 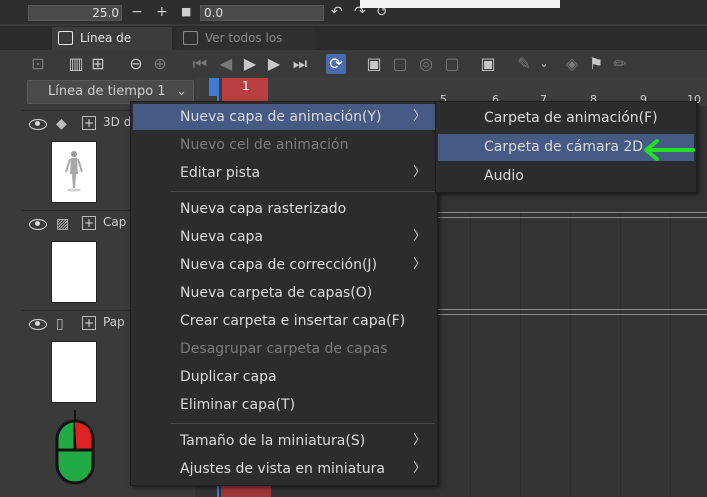 I want to click on tab-all-sides: Ver todos los lados, so click(x=246, y=47).